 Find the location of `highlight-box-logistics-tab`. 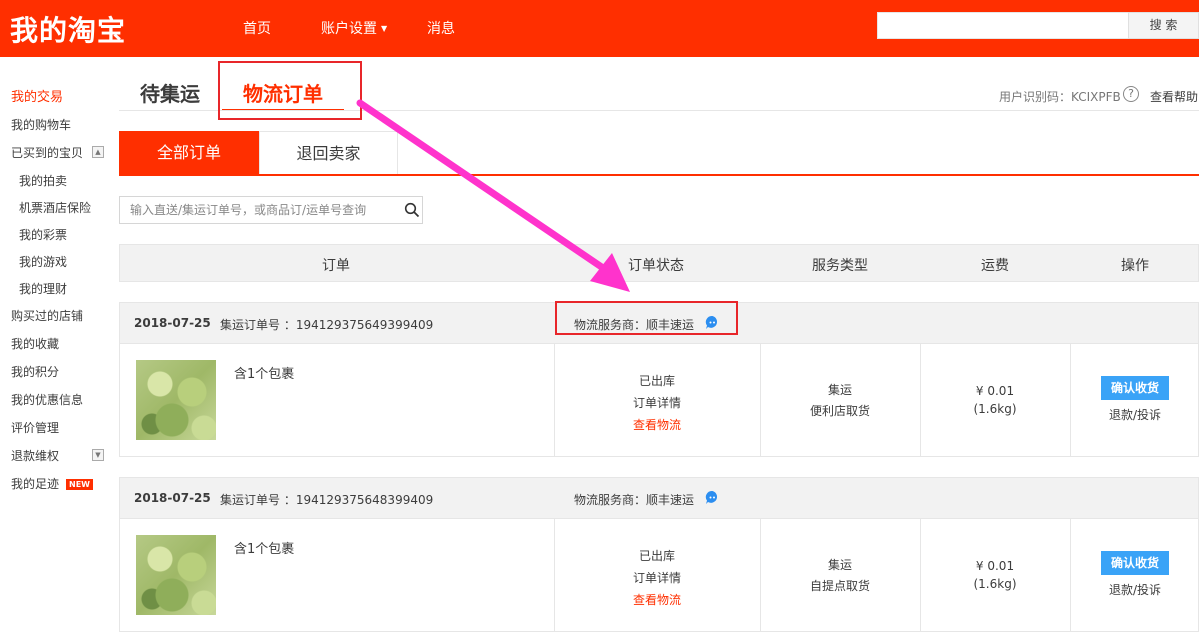

highlight-box-logistics-tab is located at coordinates (290, 90).